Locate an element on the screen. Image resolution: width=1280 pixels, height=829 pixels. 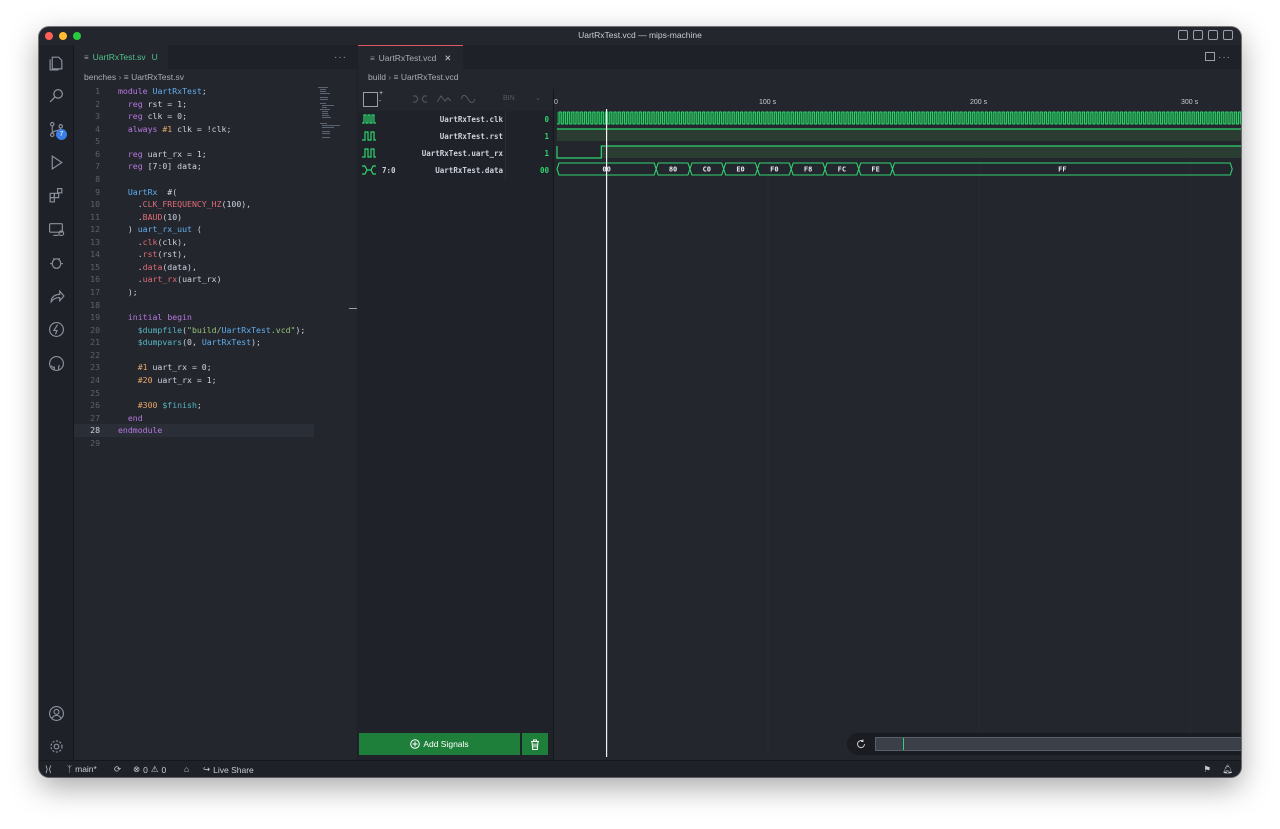
code-line: 7 reg [7:0] data; is located at coordinates (194, 166).